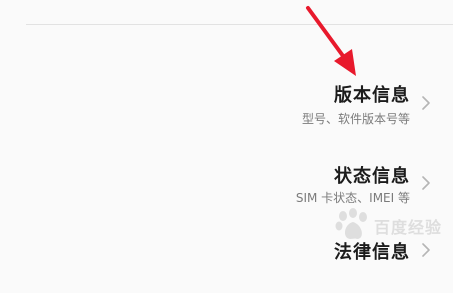 The image size is (453, 293). I want to click on settings-item-title: 状态信息, so click(372, 176).